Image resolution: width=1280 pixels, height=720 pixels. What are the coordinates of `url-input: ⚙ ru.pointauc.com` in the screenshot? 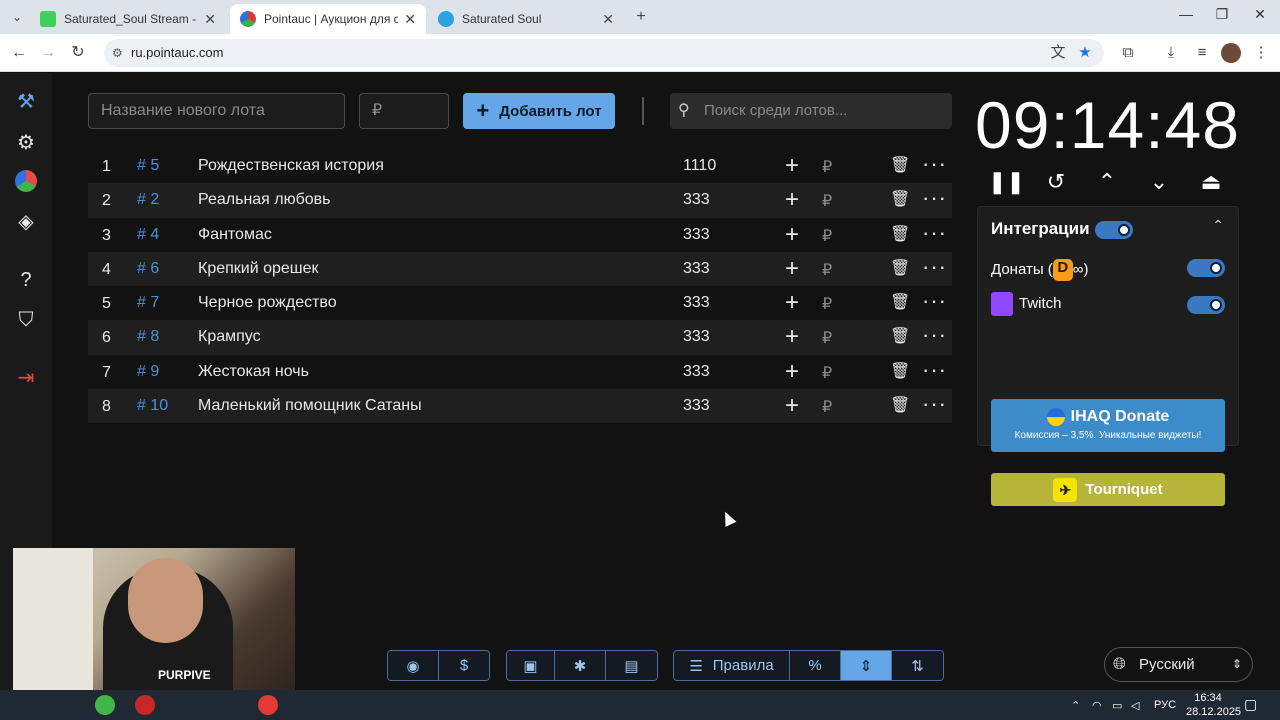 It's located at (604, 53).